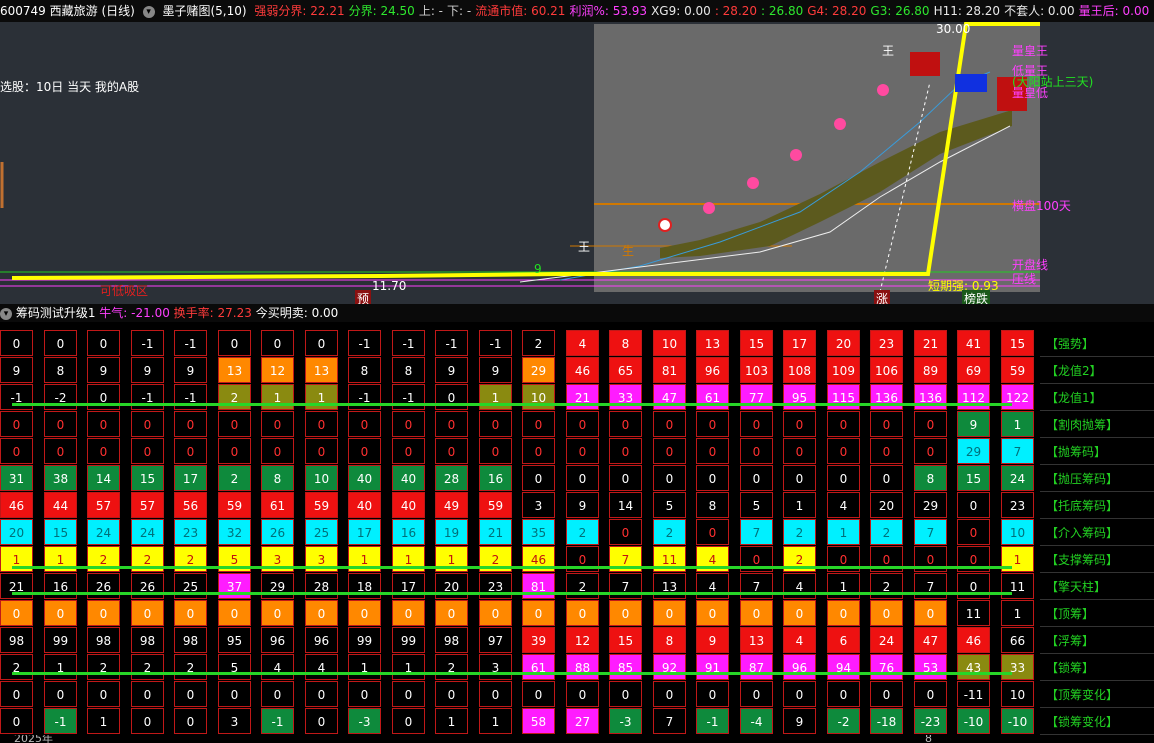 This screenshot has width=1154, height=743. What do you see at coordinates (930, 640) in the screenshot?
I see `table-cell: 47` at bounding box center [930, 640].